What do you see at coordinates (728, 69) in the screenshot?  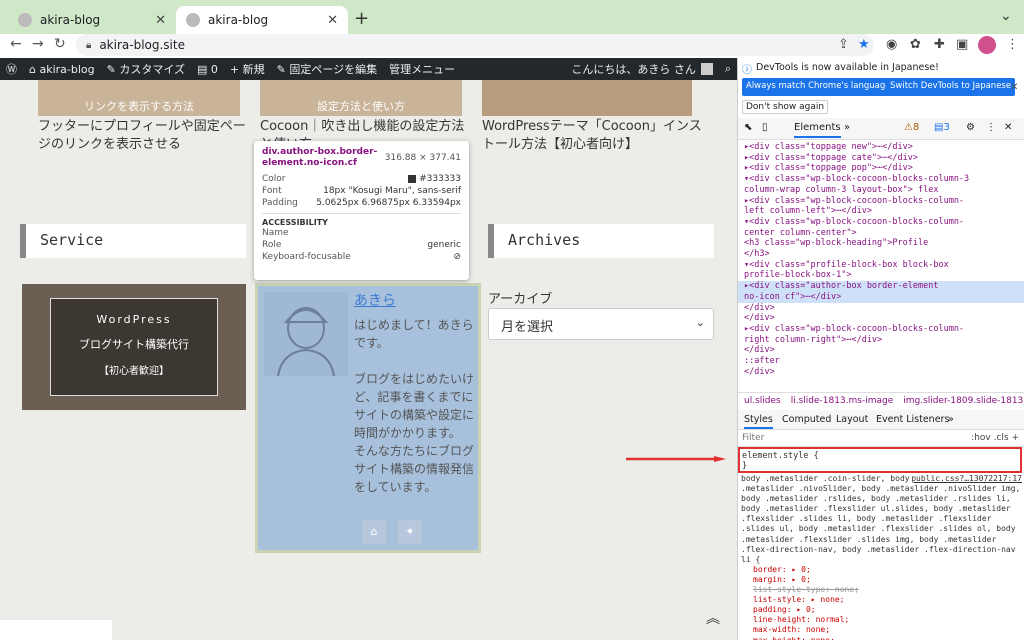 I see `search-icon: ⌕` at bounding box center [728, 69].